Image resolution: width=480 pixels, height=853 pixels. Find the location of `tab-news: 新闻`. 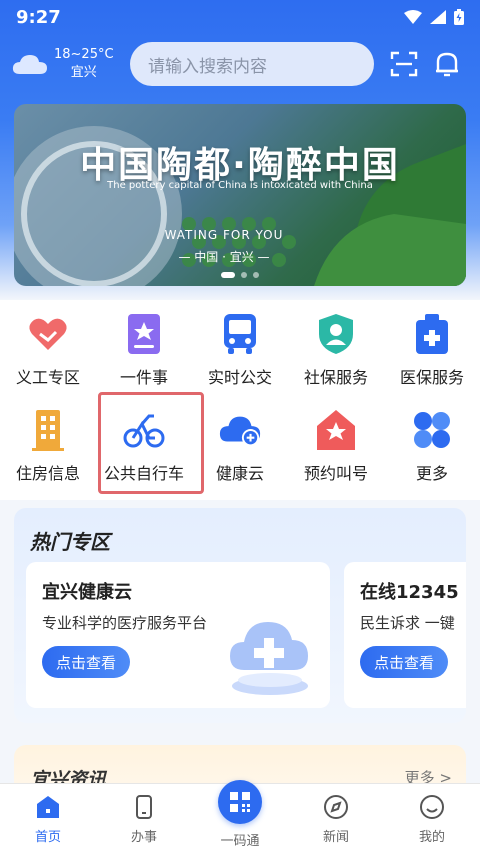

tab-news: 新闻 is located at coordinates (336, 818).